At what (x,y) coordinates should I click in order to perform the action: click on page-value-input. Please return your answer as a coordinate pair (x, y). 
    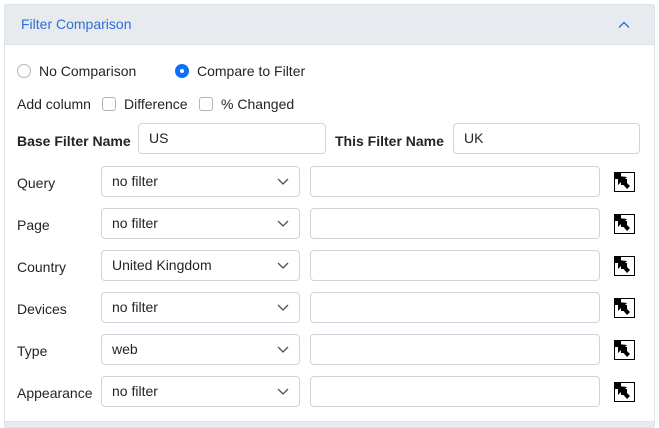
    Looking at the image, I should click on (455, 223).